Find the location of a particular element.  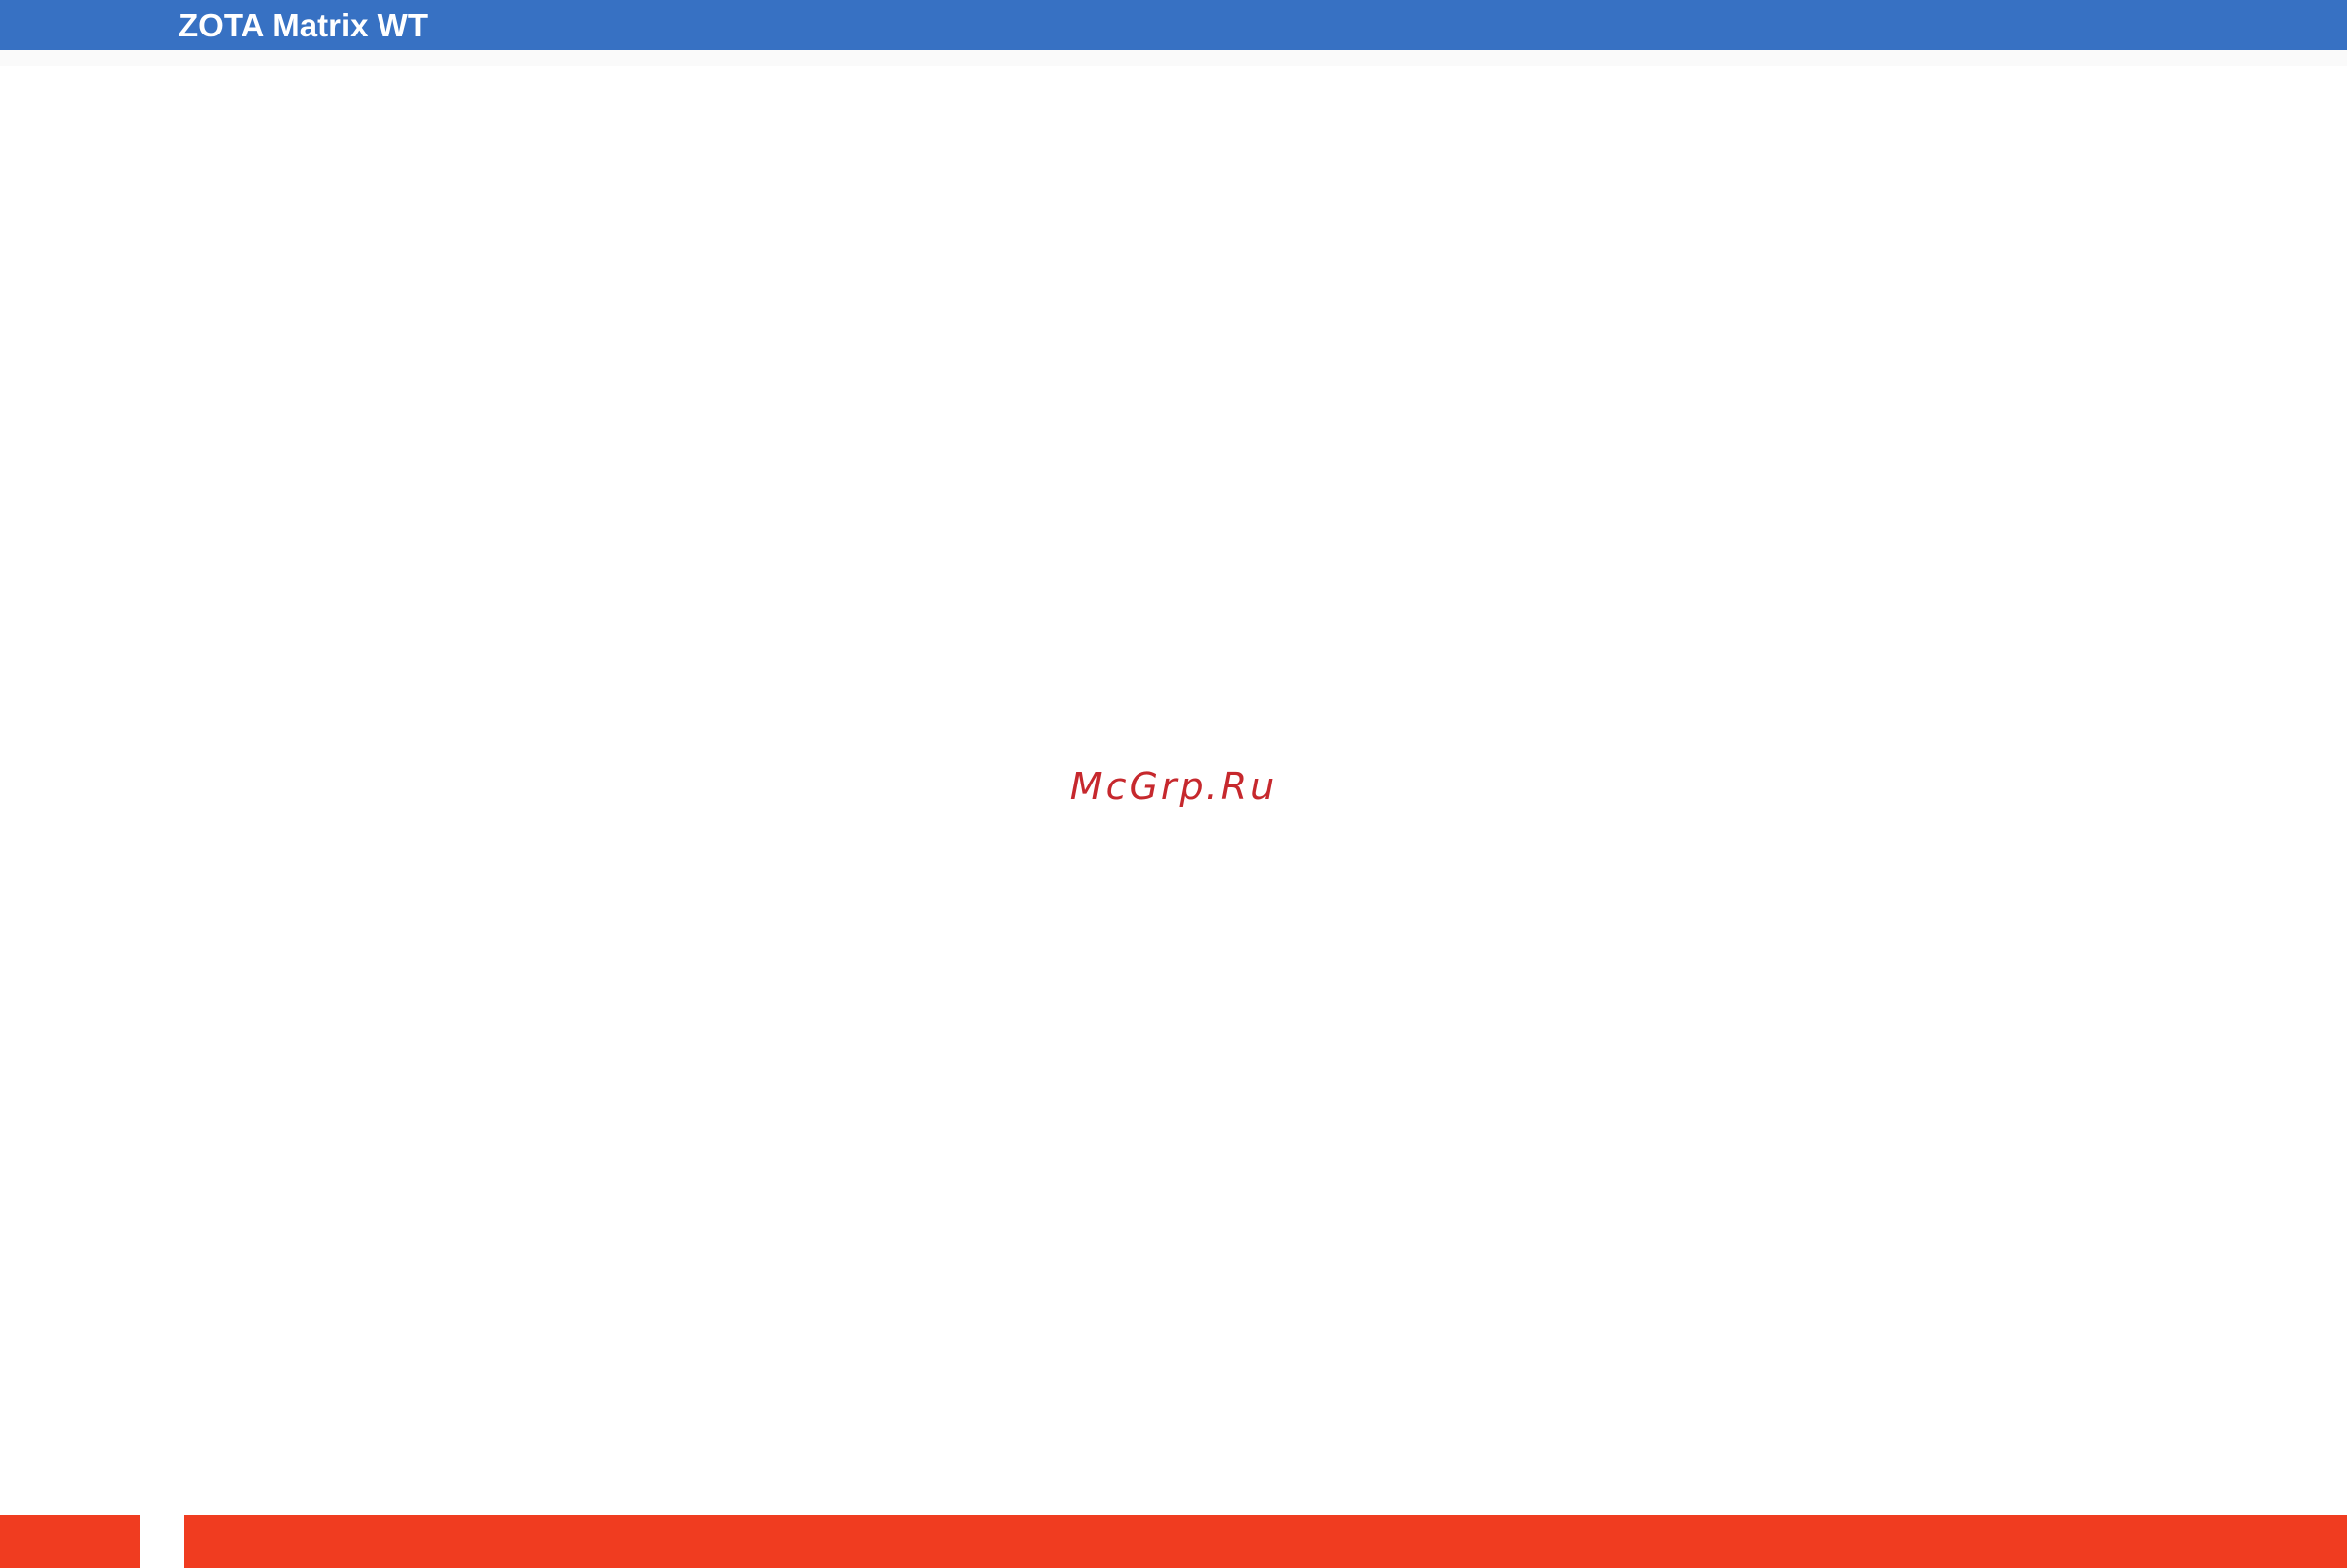

document-title: ZOTA Matrix WT is located at coordinates (303, 25).